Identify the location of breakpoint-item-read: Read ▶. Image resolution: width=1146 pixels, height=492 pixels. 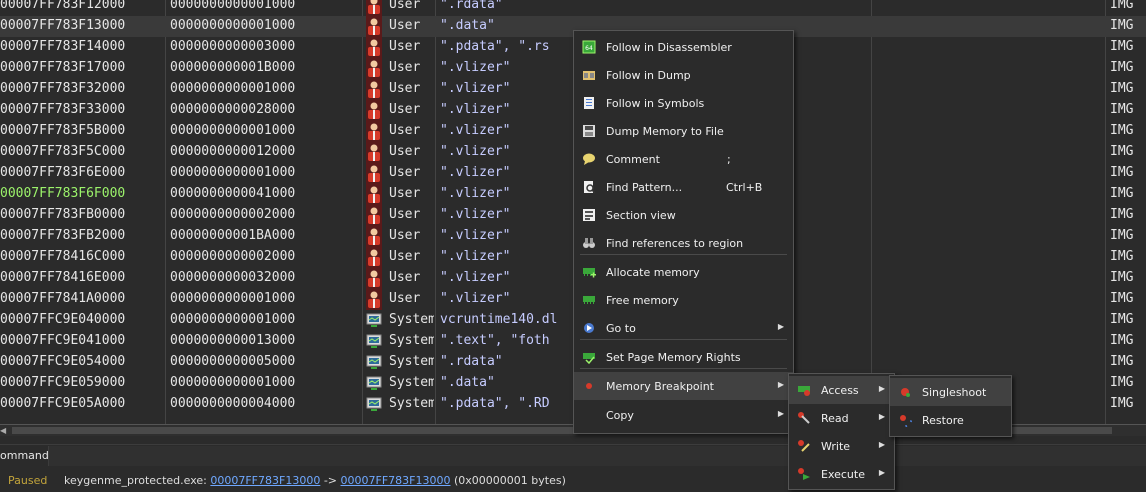
(841, 418).